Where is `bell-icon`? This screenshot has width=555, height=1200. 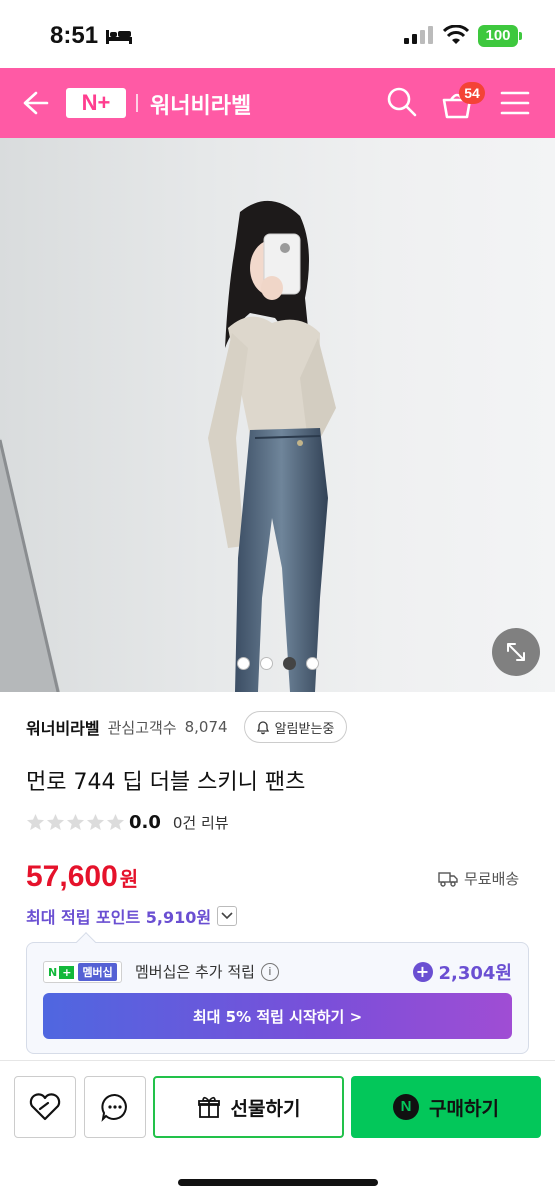
bell-icon is located at coordinates (262, 728).